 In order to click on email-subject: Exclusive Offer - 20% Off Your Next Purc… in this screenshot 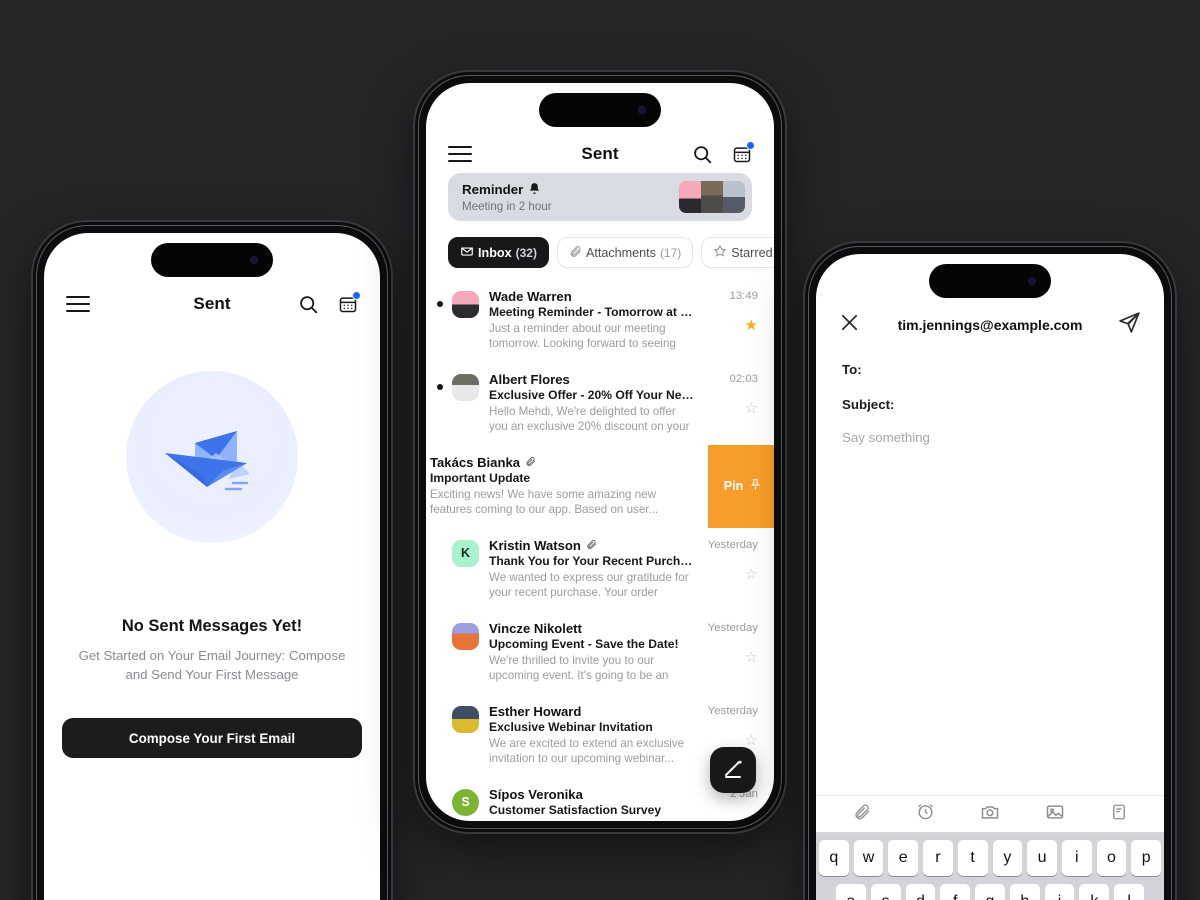, I will do `click(591, 395)`.